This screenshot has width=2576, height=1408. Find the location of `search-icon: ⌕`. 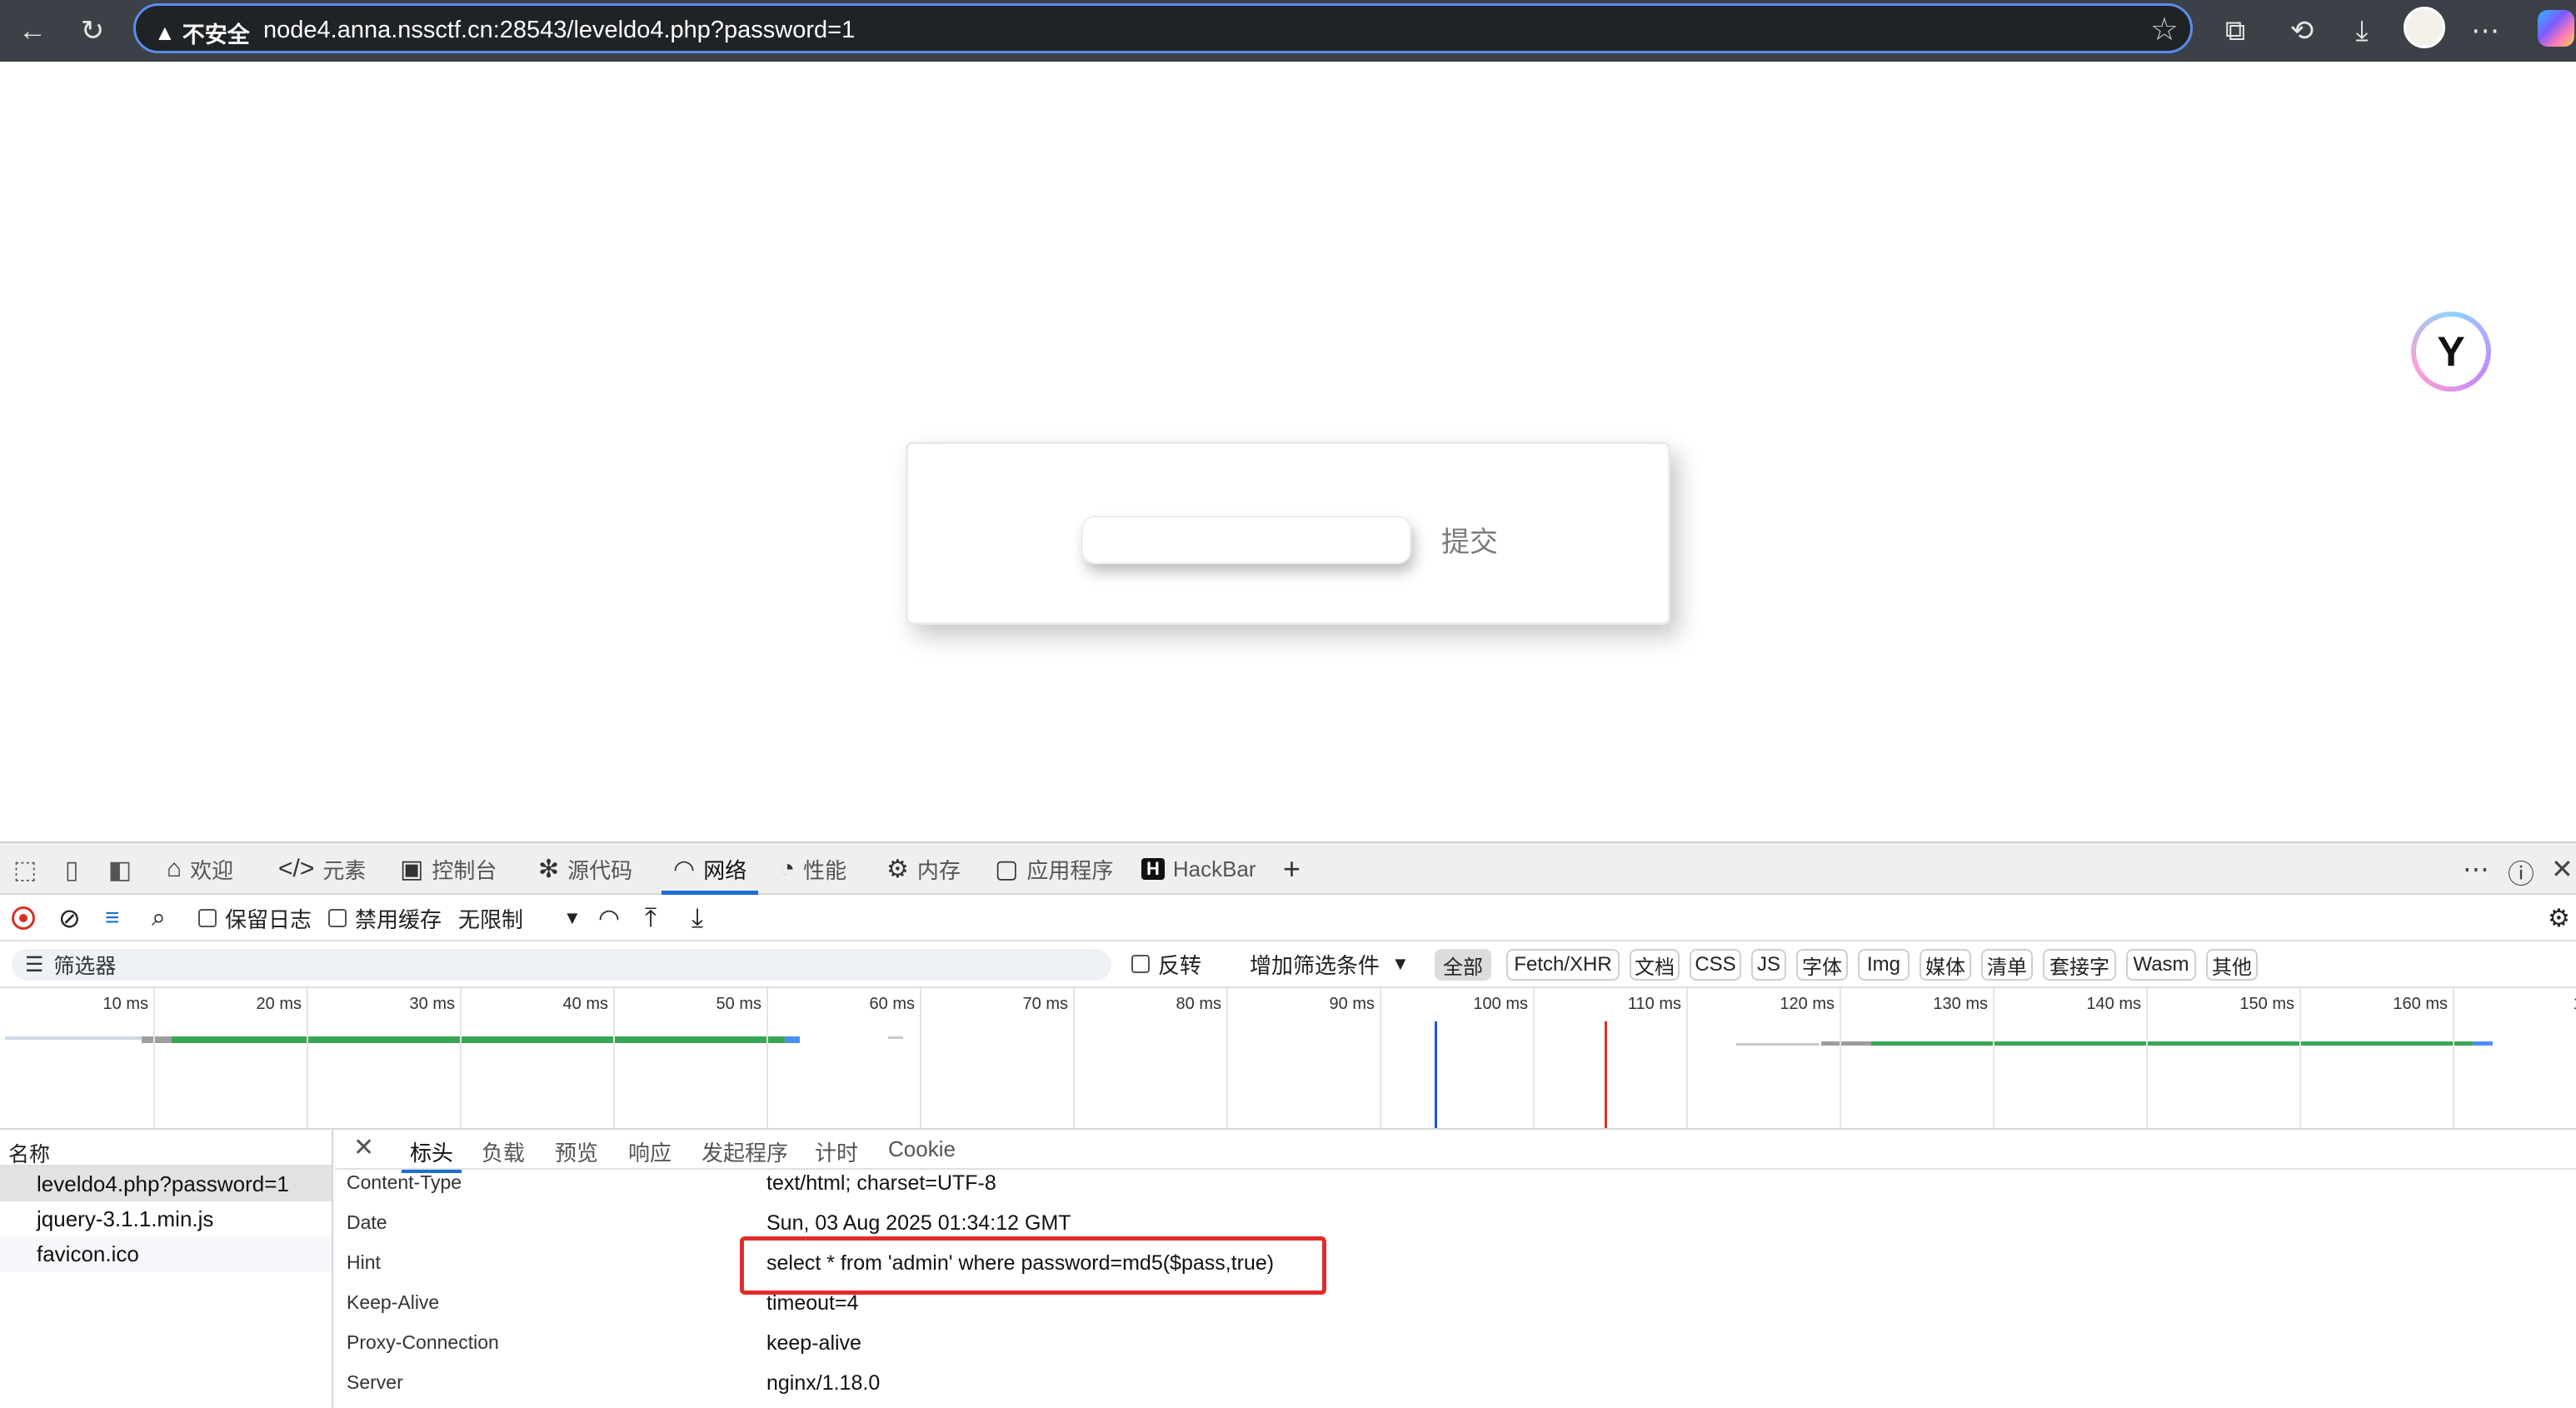

search-icon: ⌕ is located at coordinates (159, 918).